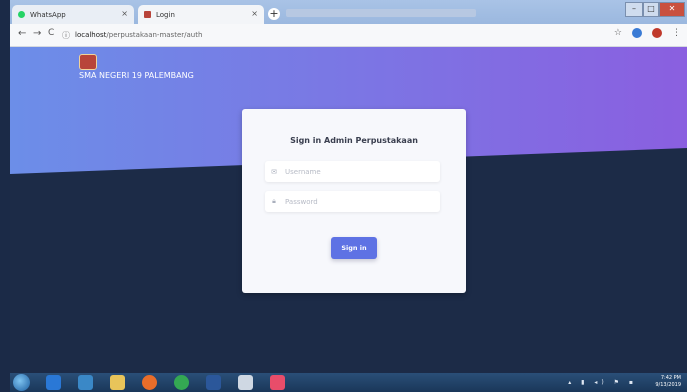 The image size is (687, 392). I want to click on media-player-icon, so click(85, 382).